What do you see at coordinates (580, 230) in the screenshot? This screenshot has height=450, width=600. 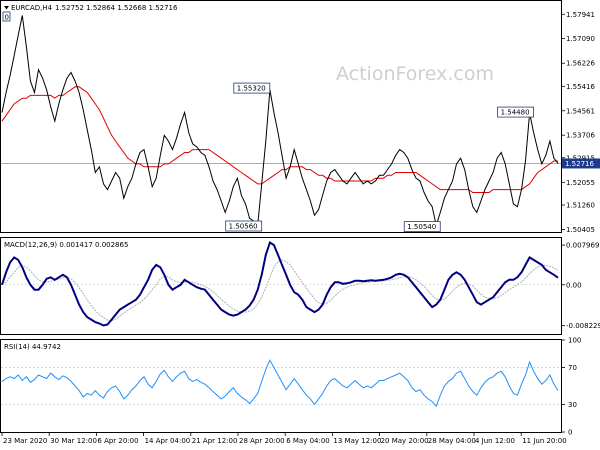 I see `price-tick-label: 1.50405` at bounding box center [580, 230].